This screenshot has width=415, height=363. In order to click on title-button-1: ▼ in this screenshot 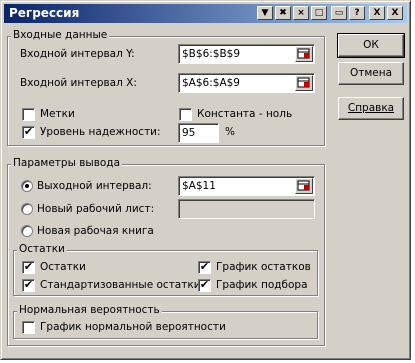, I will do `click(265, 13)`.